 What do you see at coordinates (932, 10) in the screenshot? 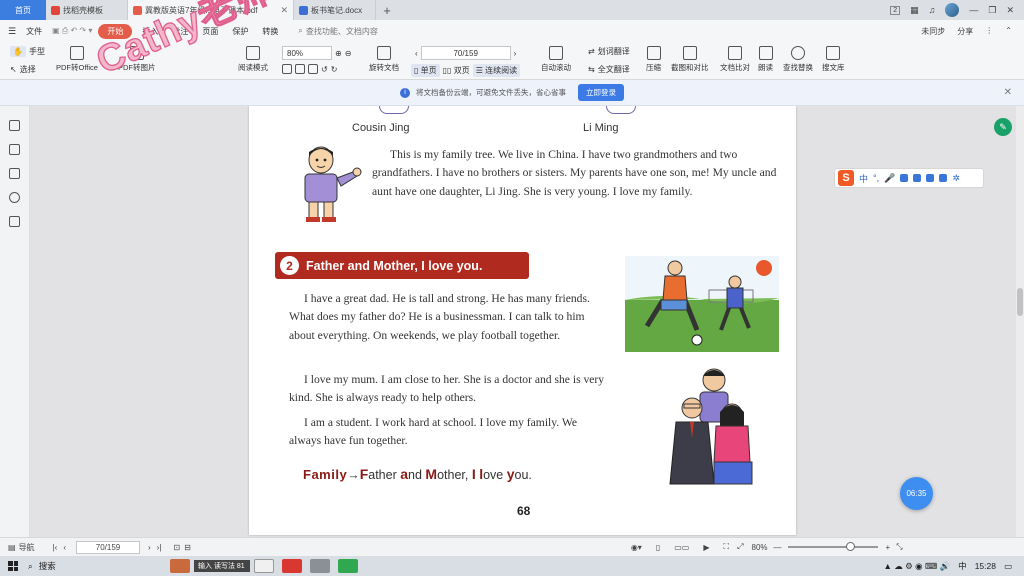
I see `bell-icon: ♫` at bounding box center [932, 10].